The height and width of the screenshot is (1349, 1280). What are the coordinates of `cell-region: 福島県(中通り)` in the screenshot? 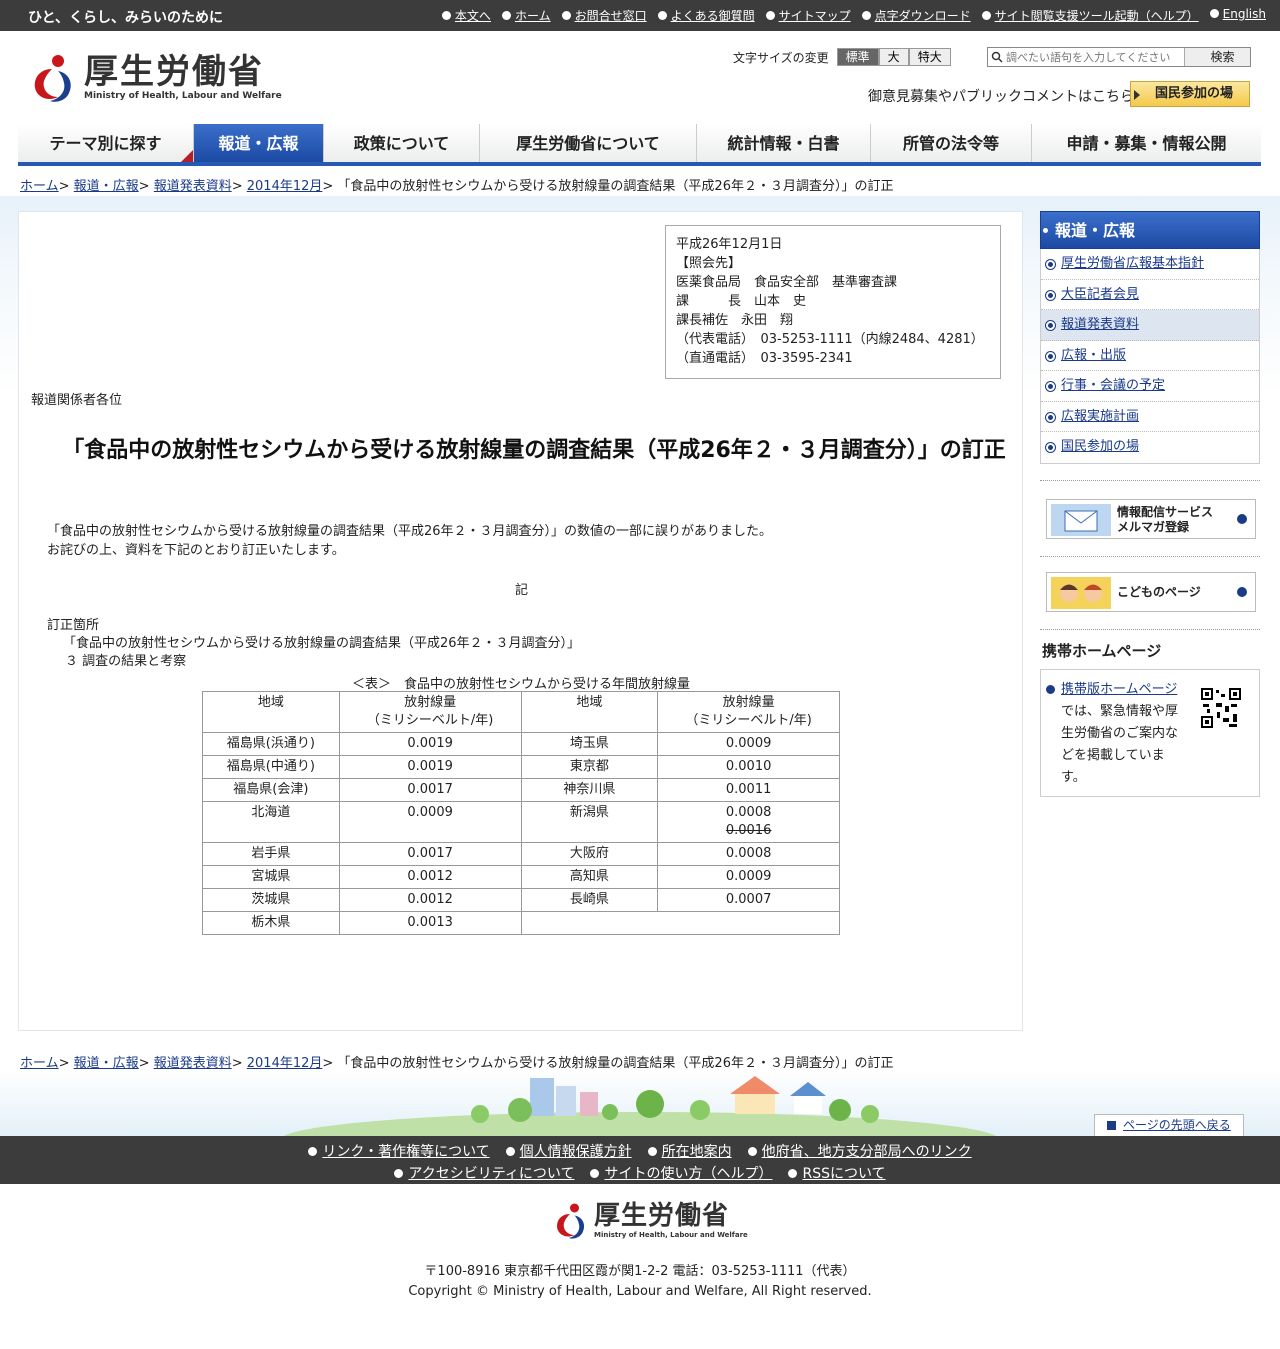 It's located at (271, 767).